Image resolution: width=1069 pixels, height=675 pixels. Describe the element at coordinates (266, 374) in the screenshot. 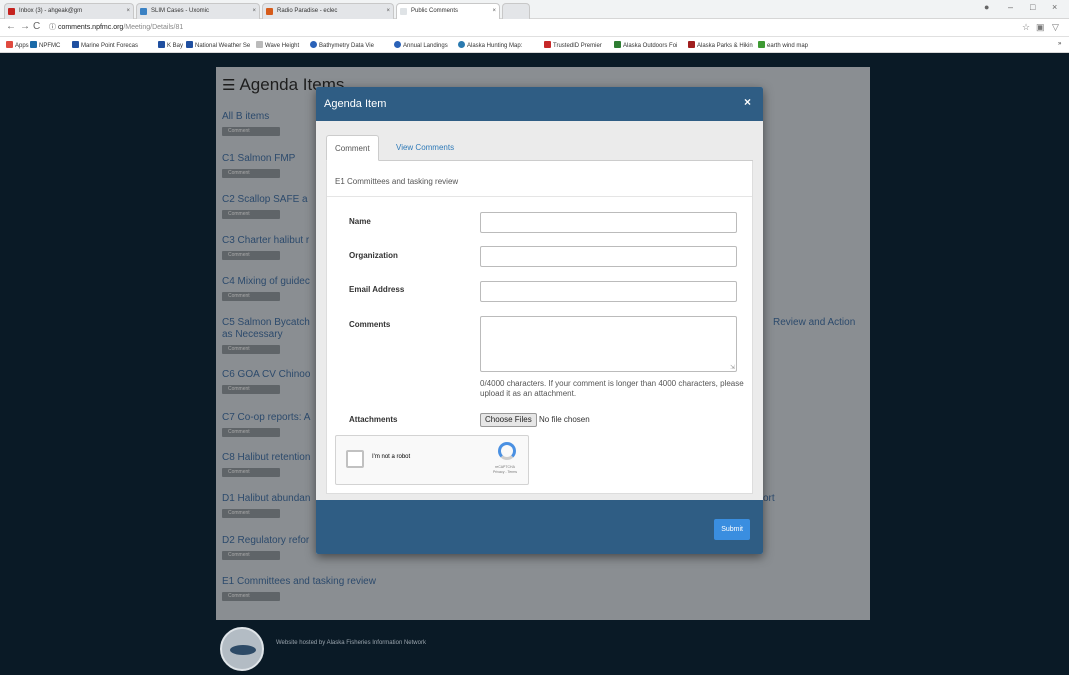

I see `agenda-item-link: C6 GOA CV Chinoo` at that location.